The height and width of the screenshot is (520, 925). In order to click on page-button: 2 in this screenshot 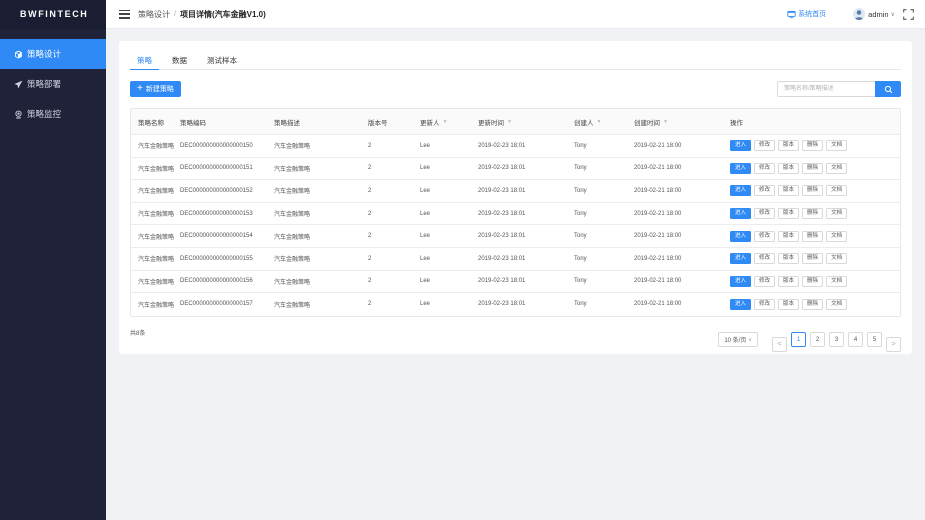, I will do `click(817, 339)`.